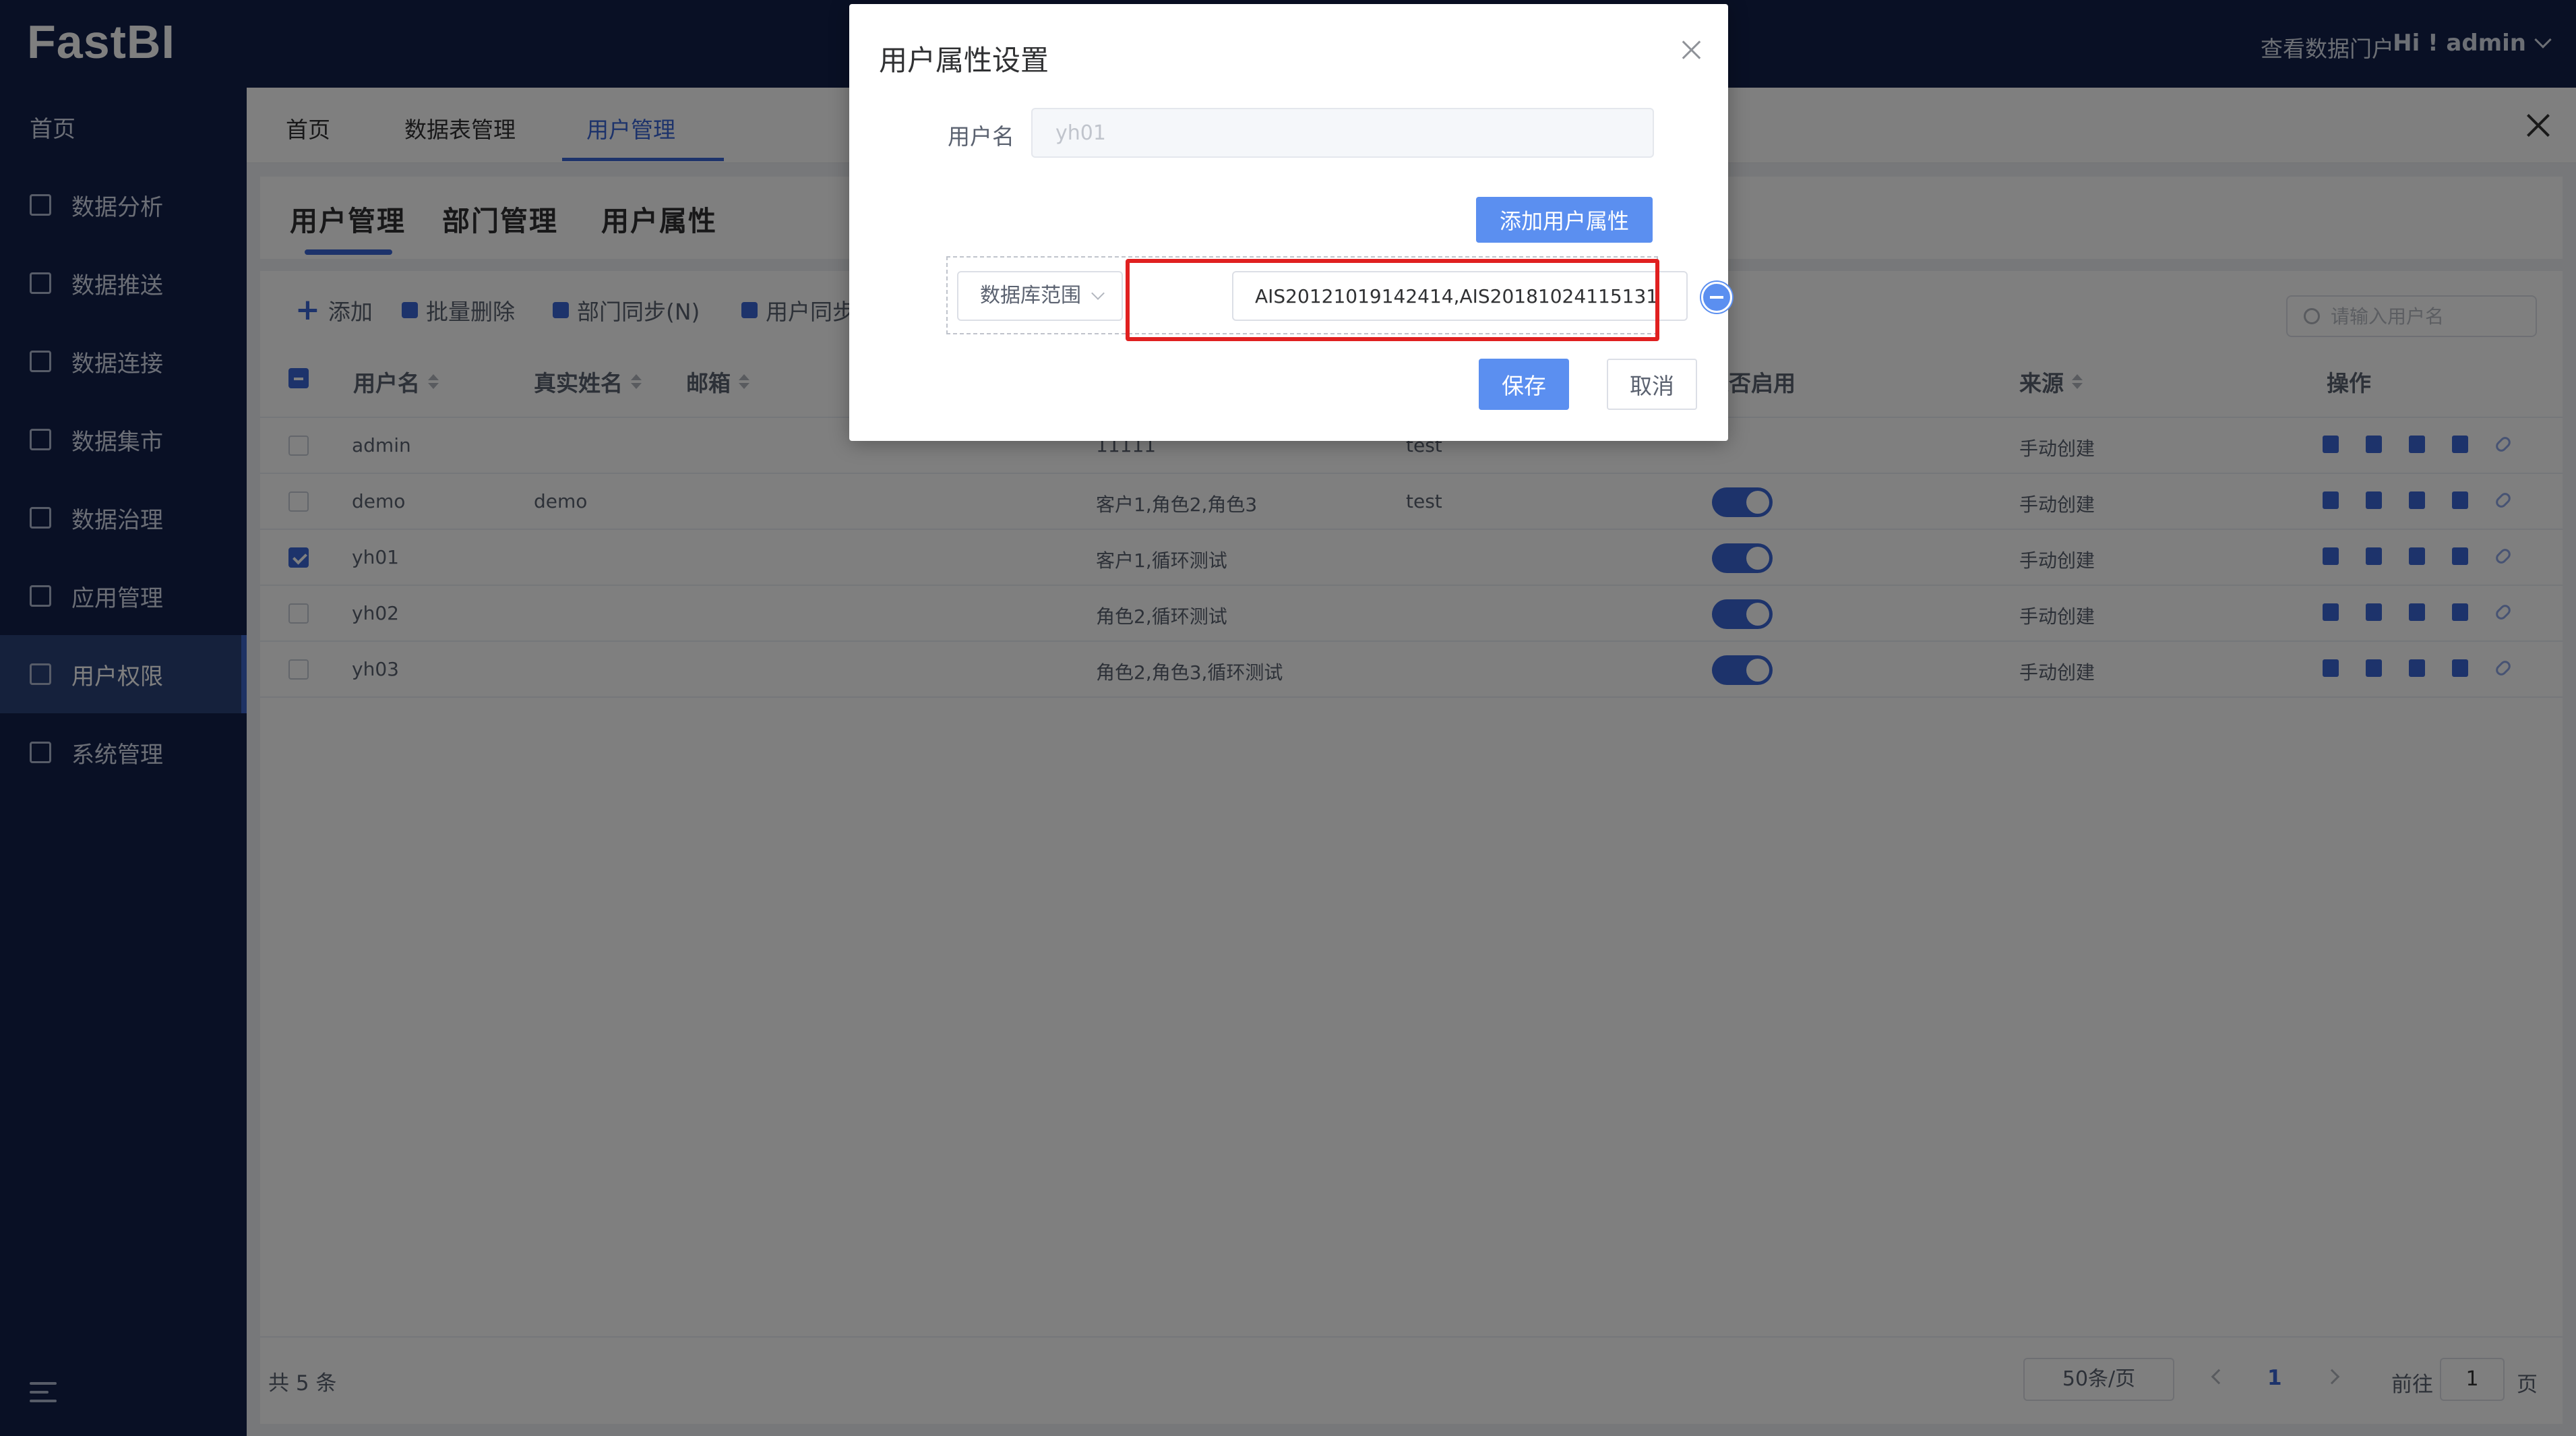 The image size is (2576, 1436). Describe the element at coordinates (1031, 295) in the screenshot. I see `attribute-type-value: 数据库范围` at that location.